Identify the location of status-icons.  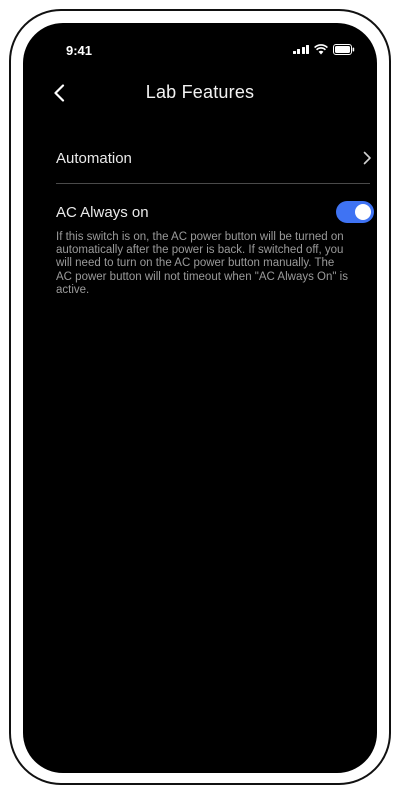
(324, 49).